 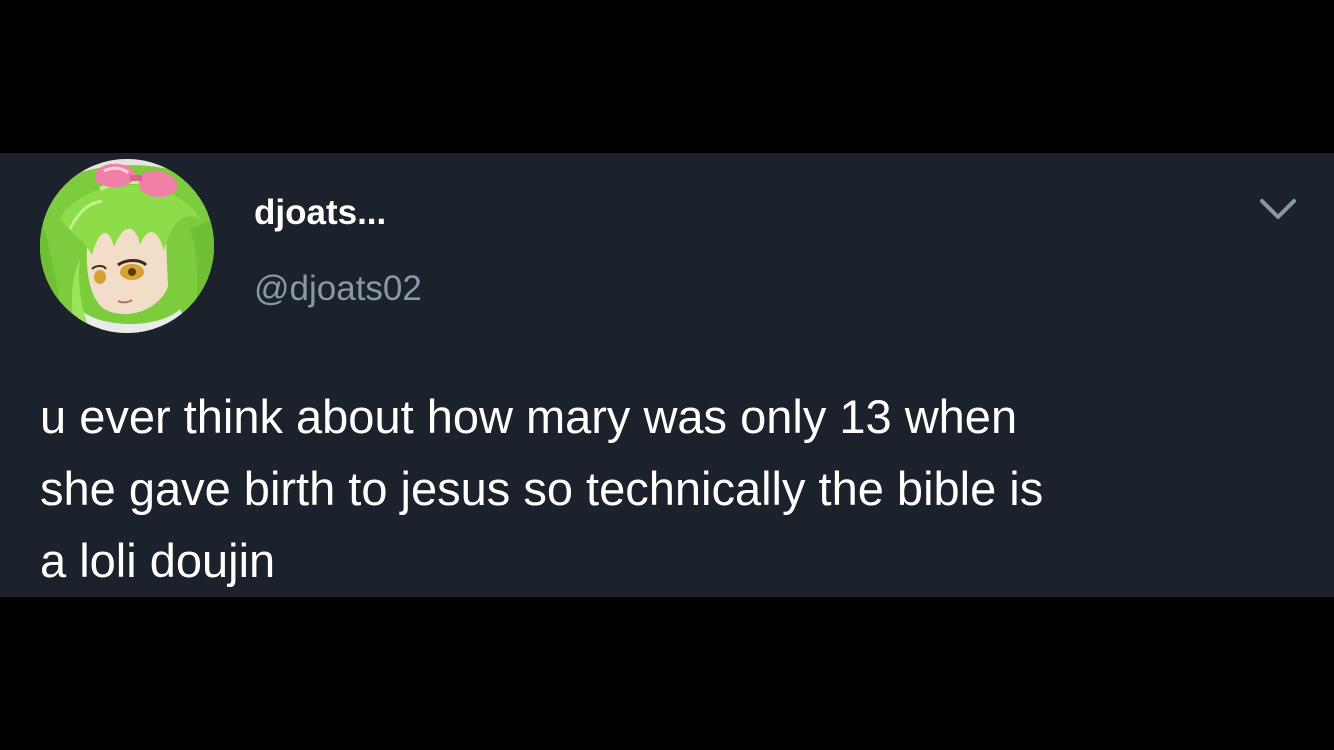 I want to click on anime-avatar-icon, so click(x=127, y=246).